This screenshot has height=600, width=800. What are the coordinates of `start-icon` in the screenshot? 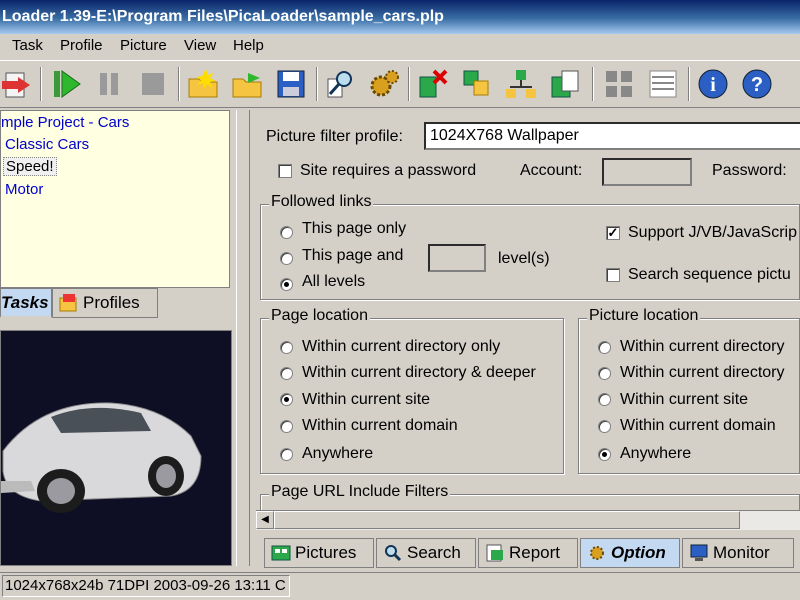 It's located at (67, 84).